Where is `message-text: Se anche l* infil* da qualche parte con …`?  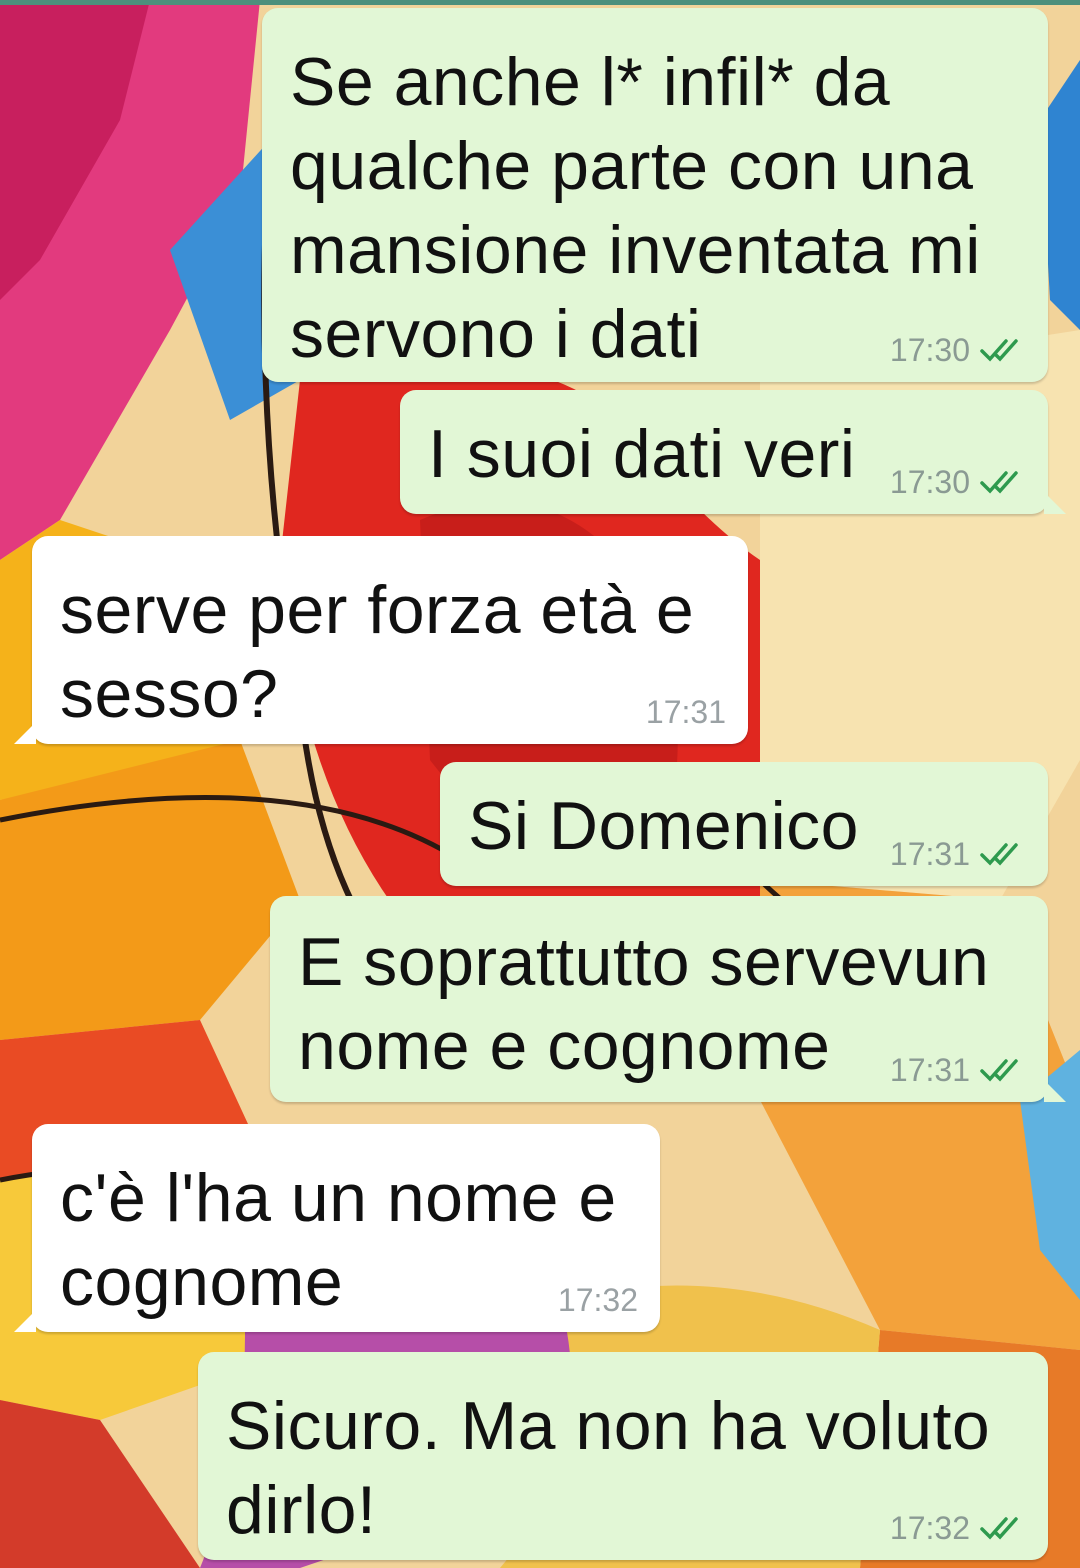 message-text: Se anche l* infil* da qualche parte con … is located at coordinates (635, 208).